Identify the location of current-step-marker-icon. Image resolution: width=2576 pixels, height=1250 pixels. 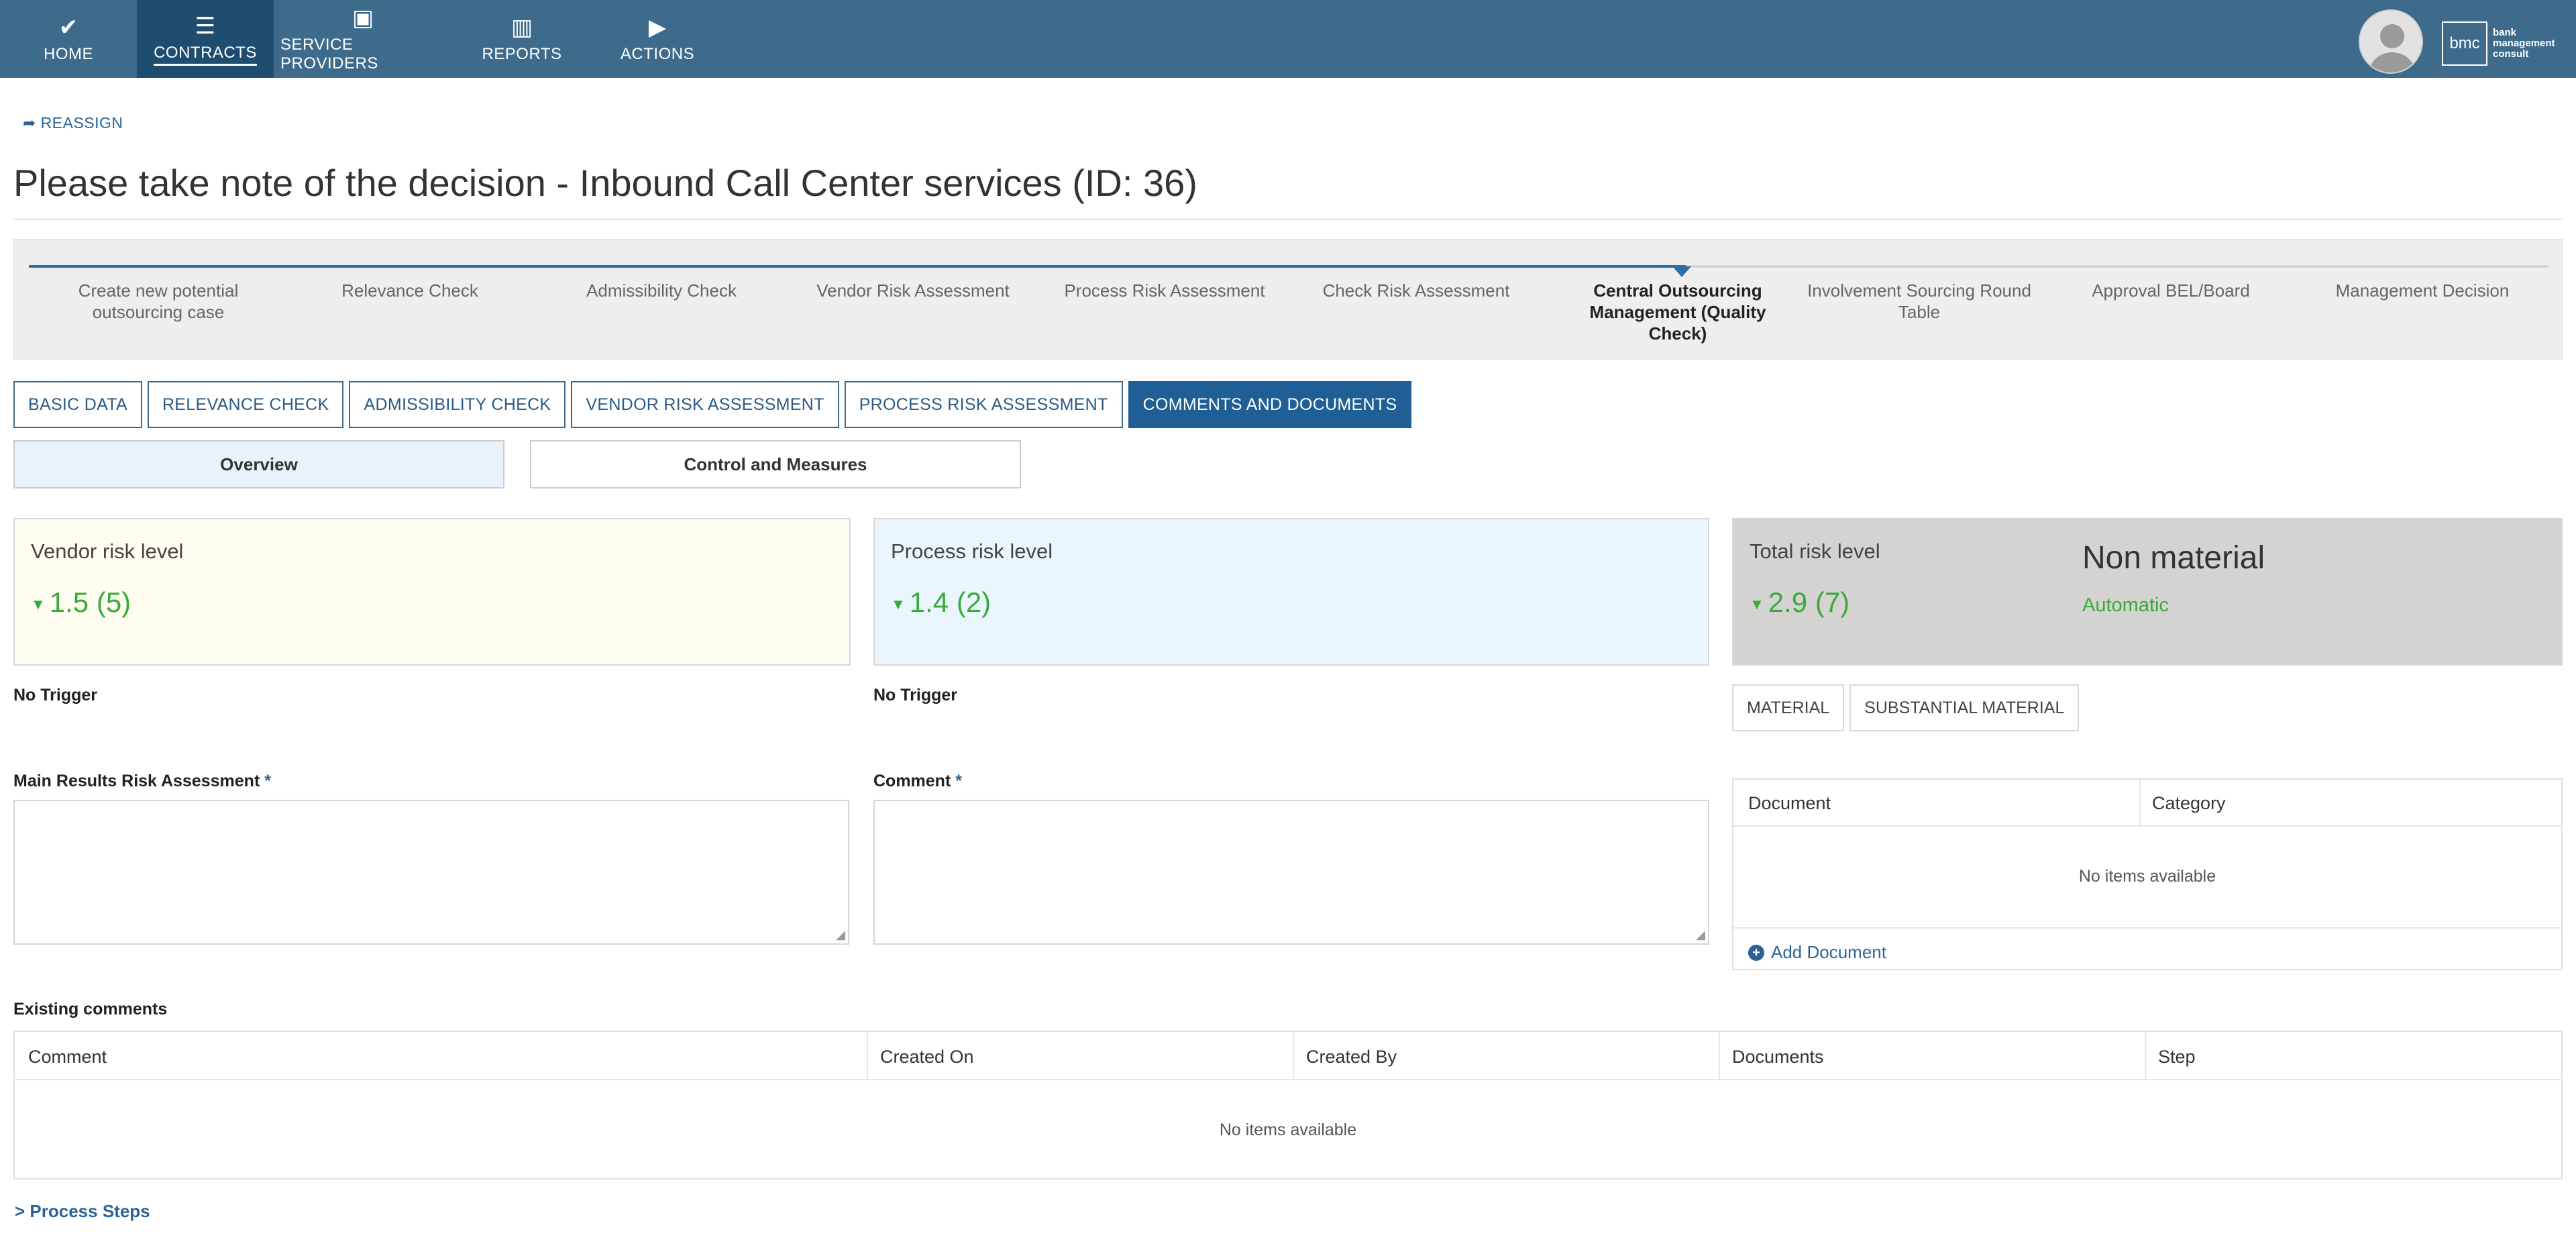
(1681, 271).